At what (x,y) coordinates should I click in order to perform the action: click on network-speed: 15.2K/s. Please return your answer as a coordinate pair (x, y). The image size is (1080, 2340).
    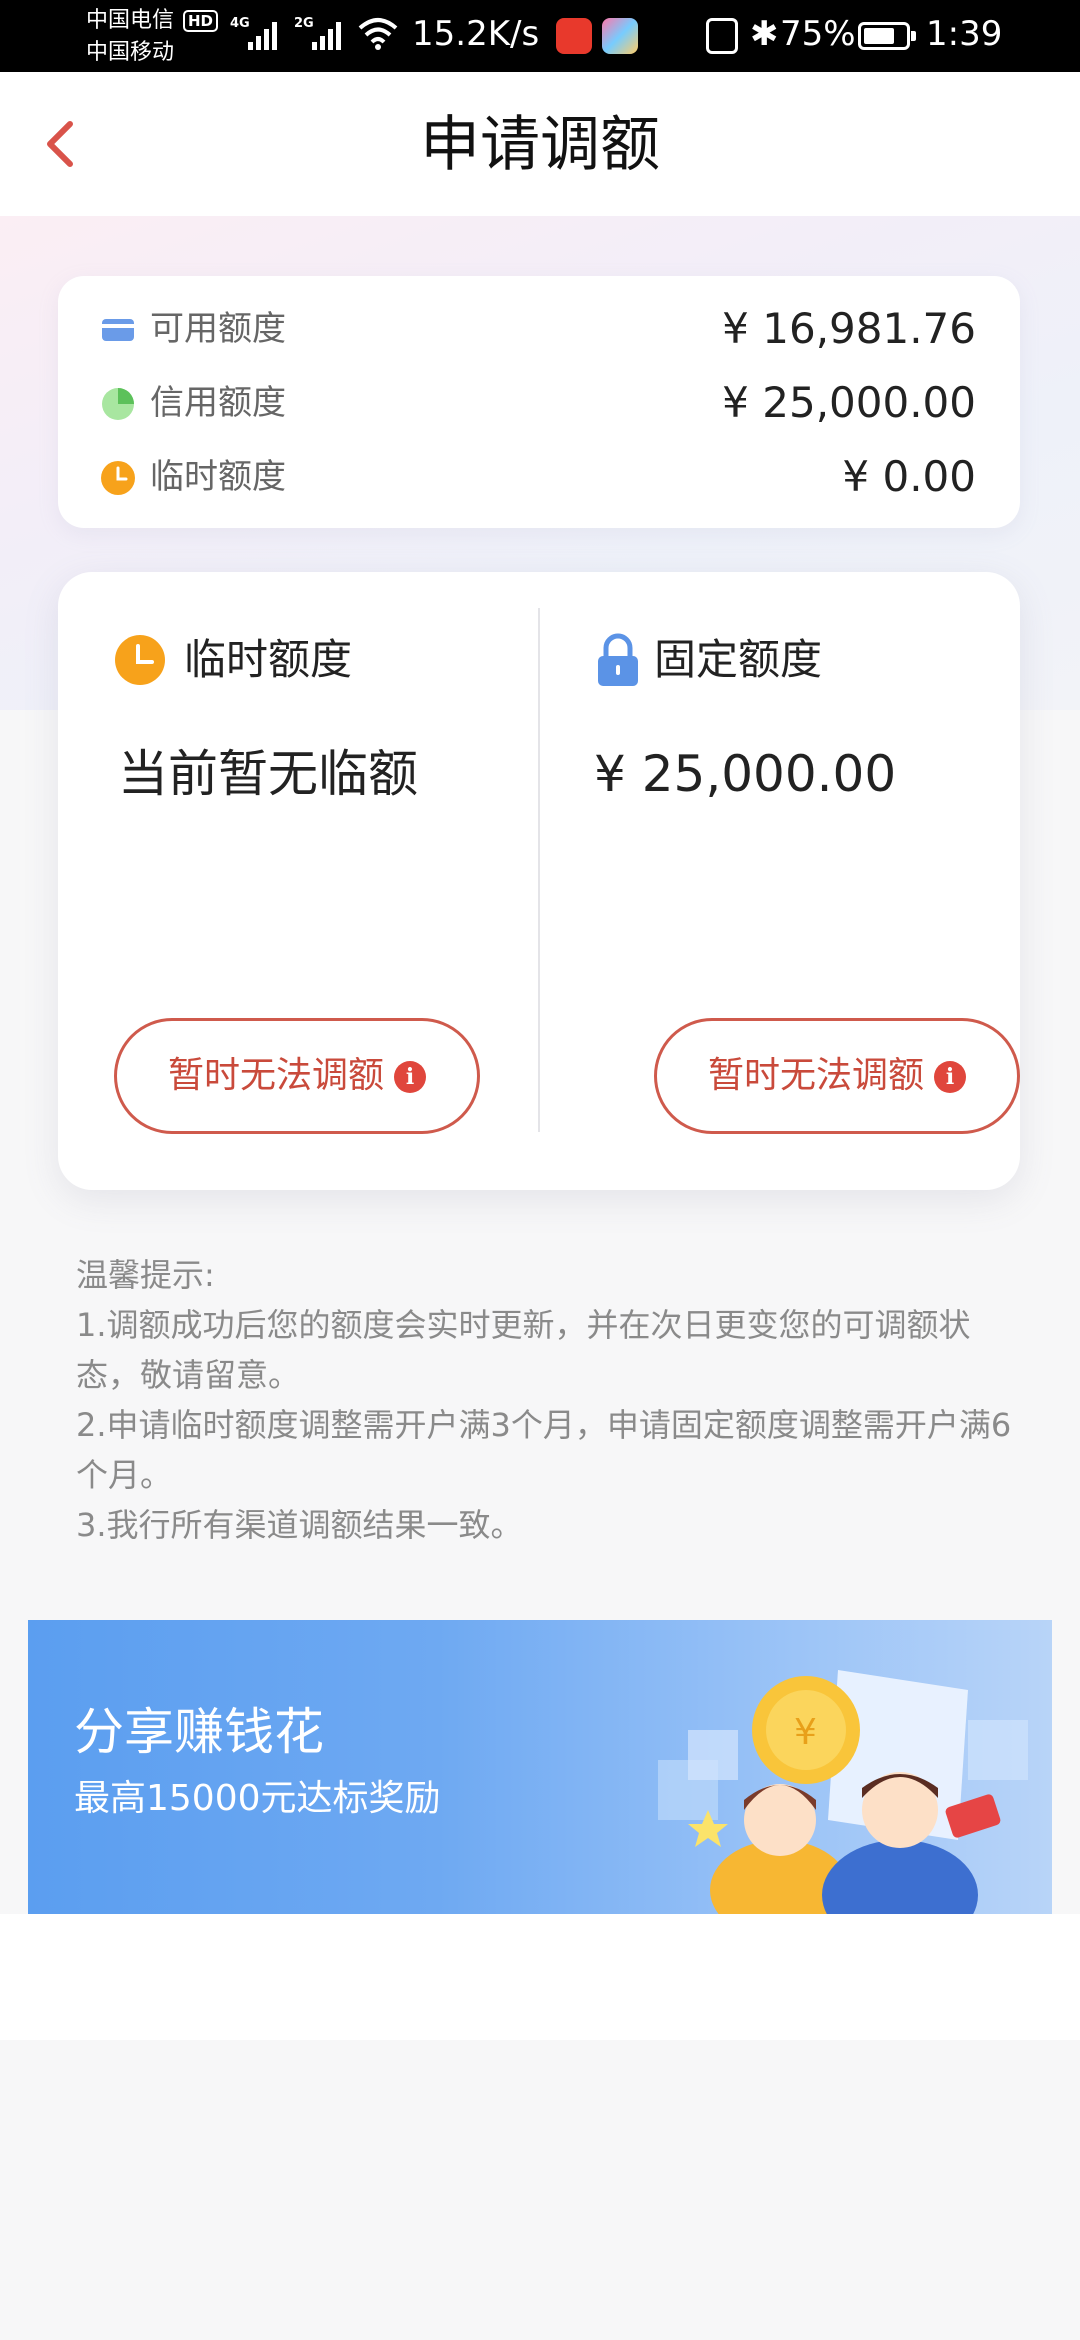
    Looking at the image, I should click on (476, 34).